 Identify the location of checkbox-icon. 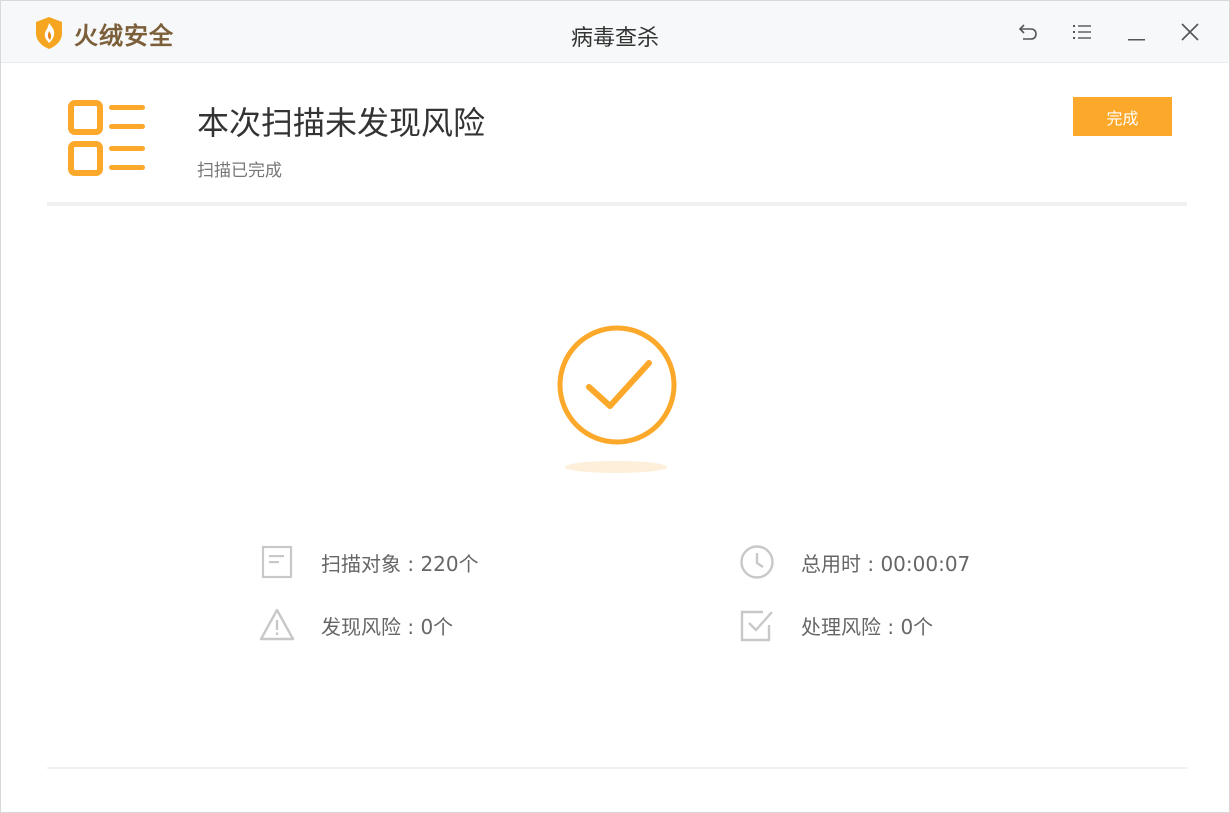
(757, 625).